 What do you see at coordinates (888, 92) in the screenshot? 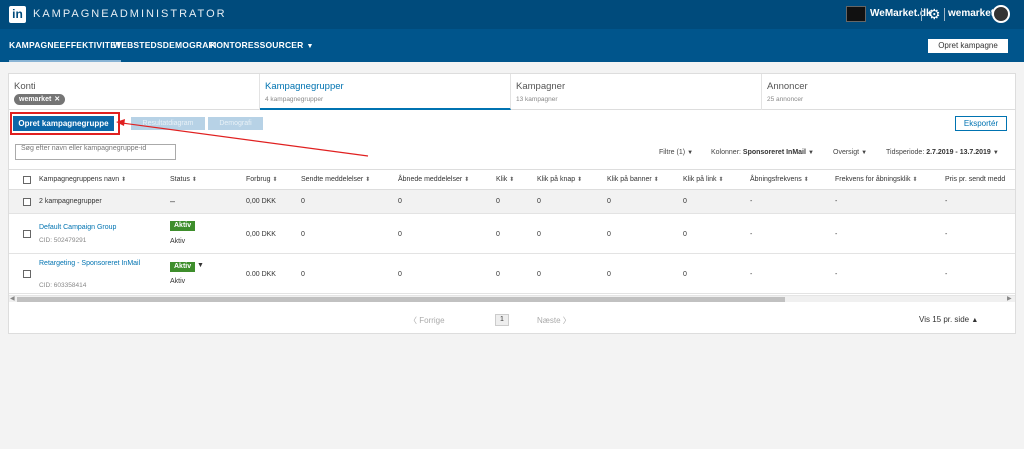
I see `tab-ads: Annoncer 25 annoncer` at bounding box center [888, 92].